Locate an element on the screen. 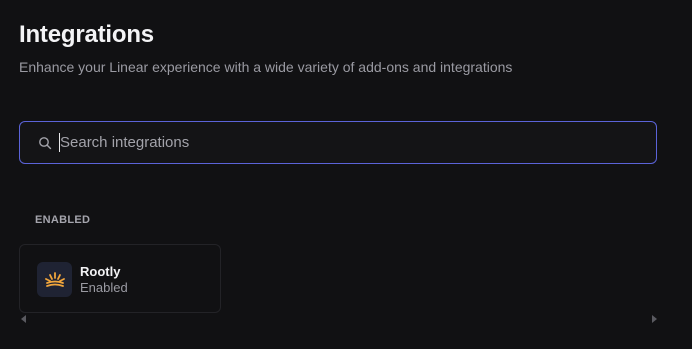  scroll-left-arrow-icon is located at coordinates (23, 319).